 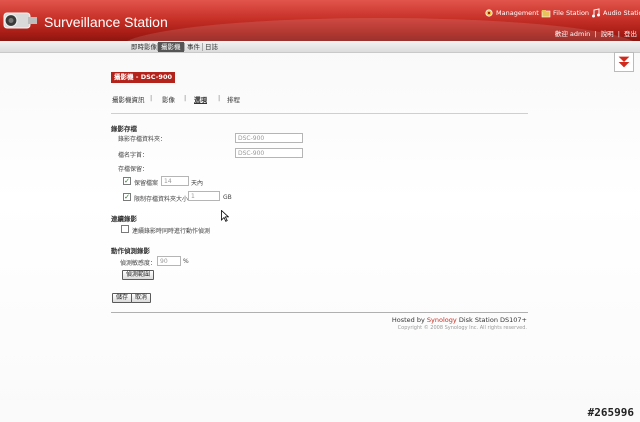 What do you see at coordinates (595, 34) in the screenshot?
I see `user-links: 歡迎 admin | 說明 | 登出` at bounding box center [595, 34].